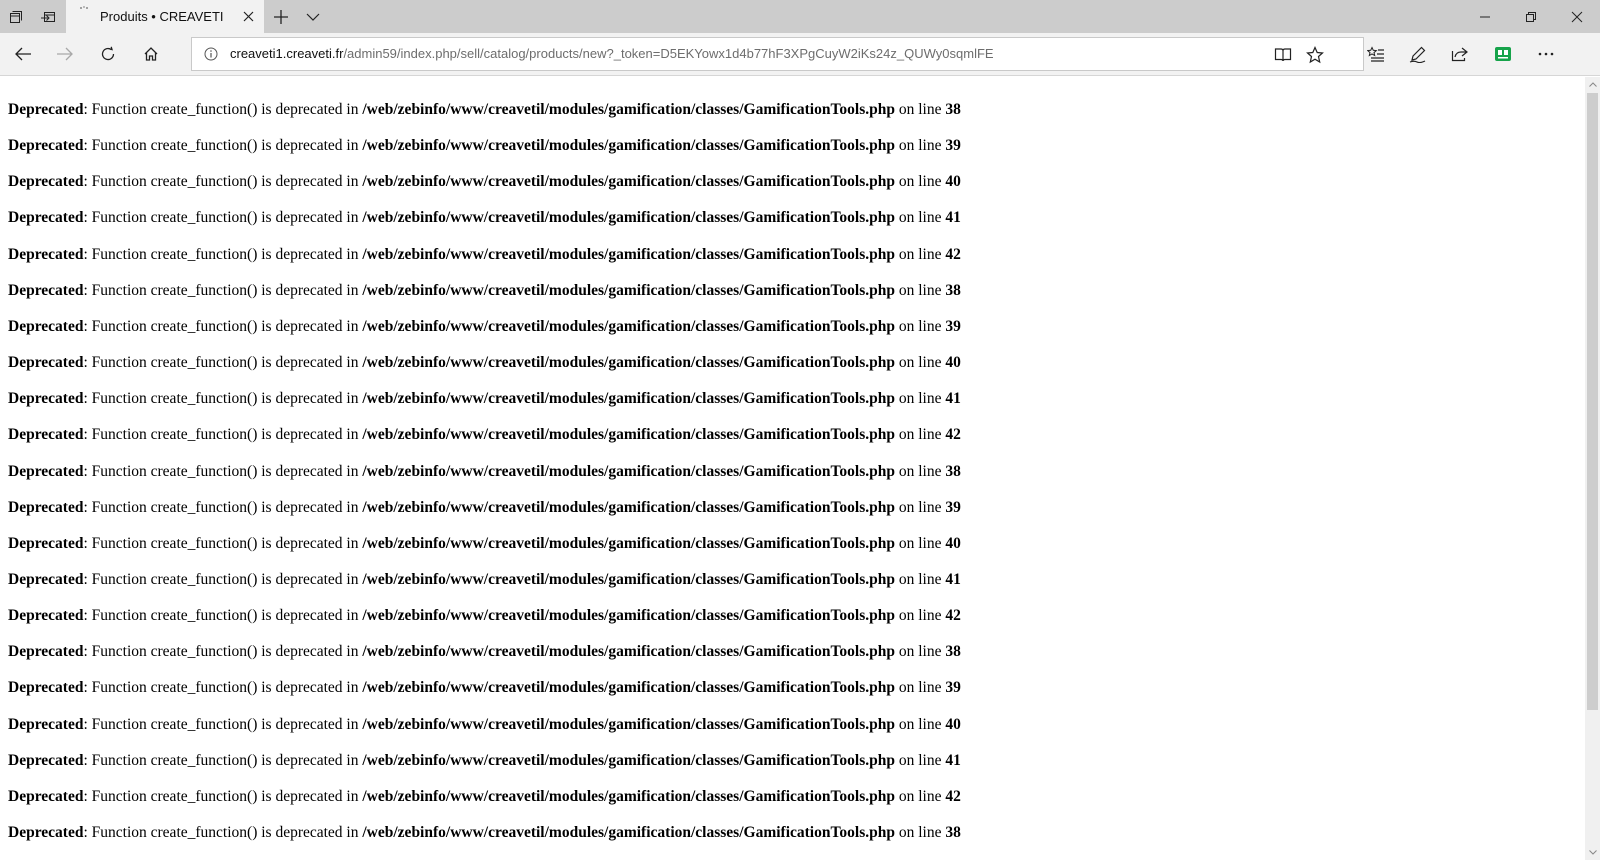  I want to click on tabs-aside-icon, so click(16, 16).